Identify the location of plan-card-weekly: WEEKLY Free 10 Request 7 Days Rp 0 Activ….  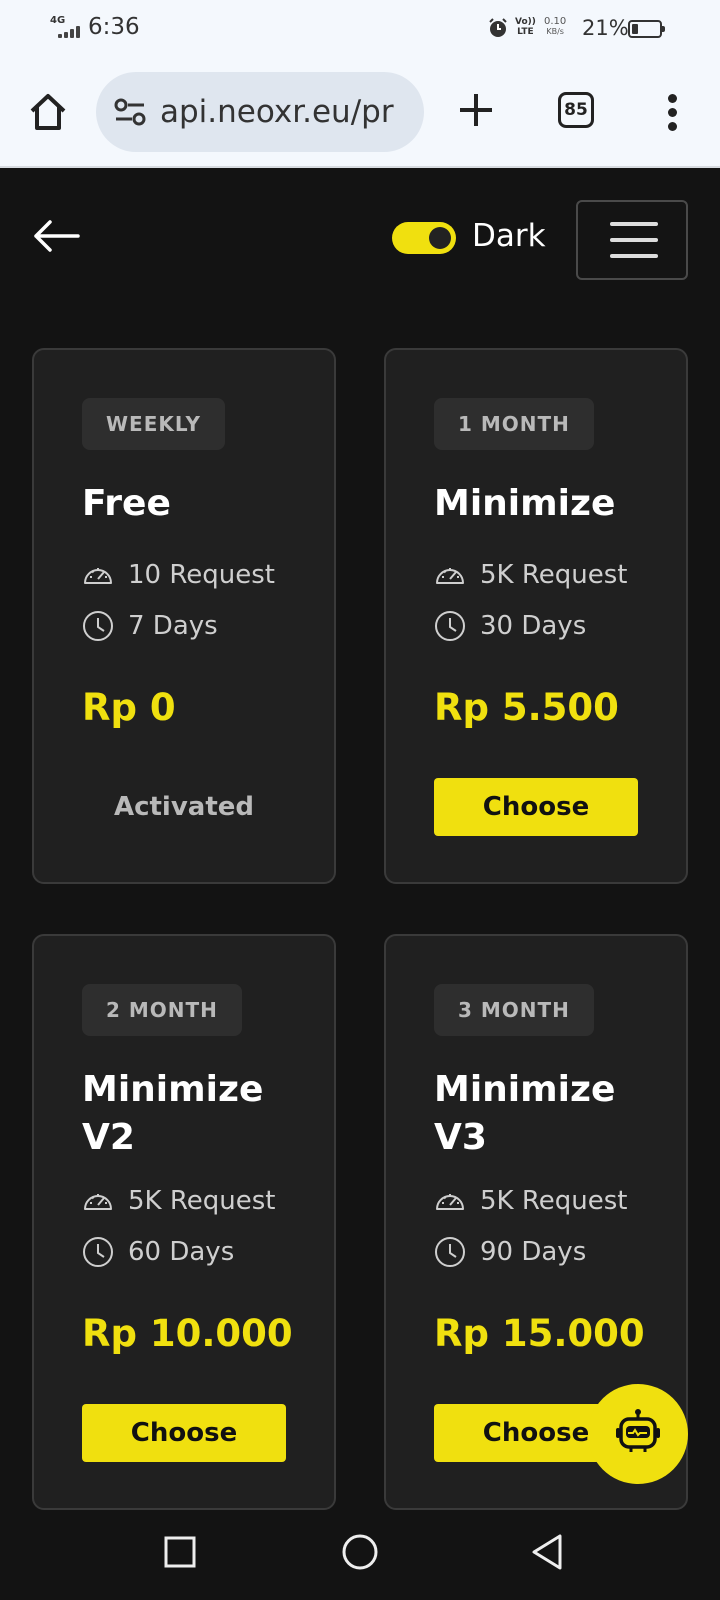
(184, 616).